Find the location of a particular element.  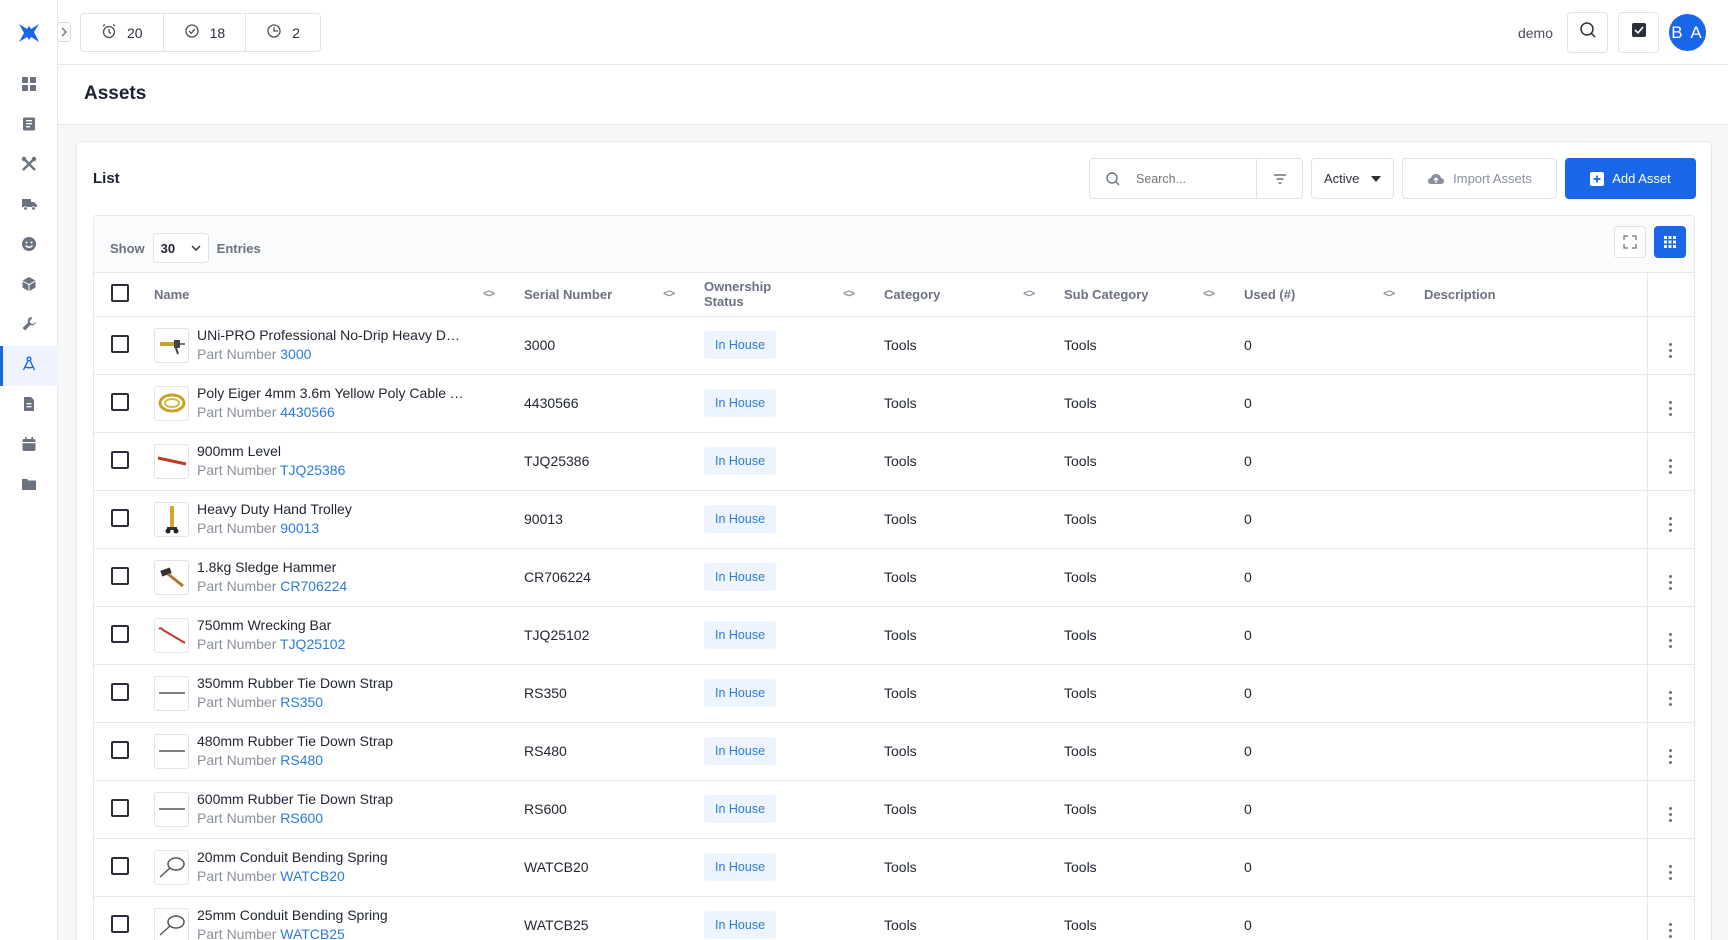

counter-completed: 18 is located at coordinates (205, 32).